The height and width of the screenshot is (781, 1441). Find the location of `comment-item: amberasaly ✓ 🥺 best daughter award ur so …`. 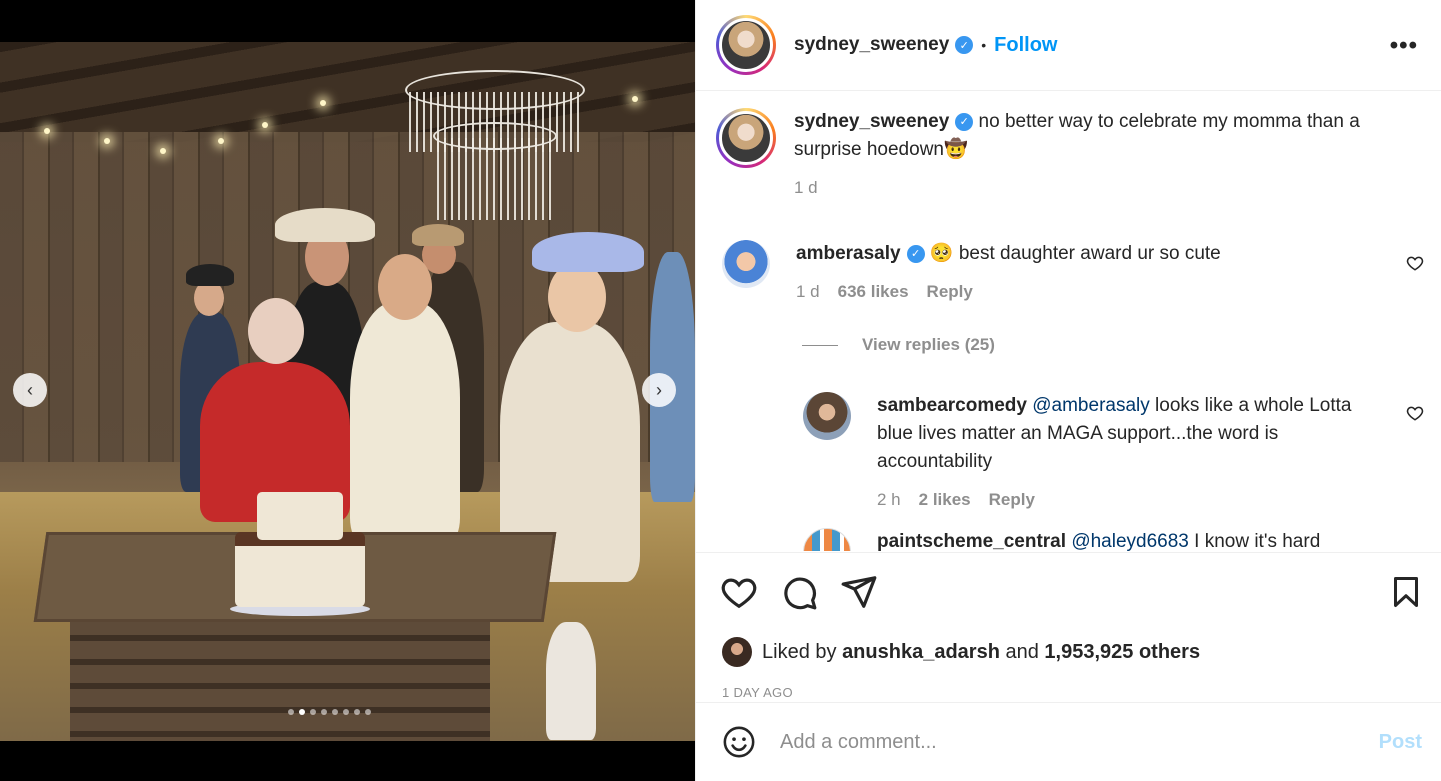

comment-item: amberasaly ✓ 🥺 best daughter award ur so … is located at coordinates (1072, 271).